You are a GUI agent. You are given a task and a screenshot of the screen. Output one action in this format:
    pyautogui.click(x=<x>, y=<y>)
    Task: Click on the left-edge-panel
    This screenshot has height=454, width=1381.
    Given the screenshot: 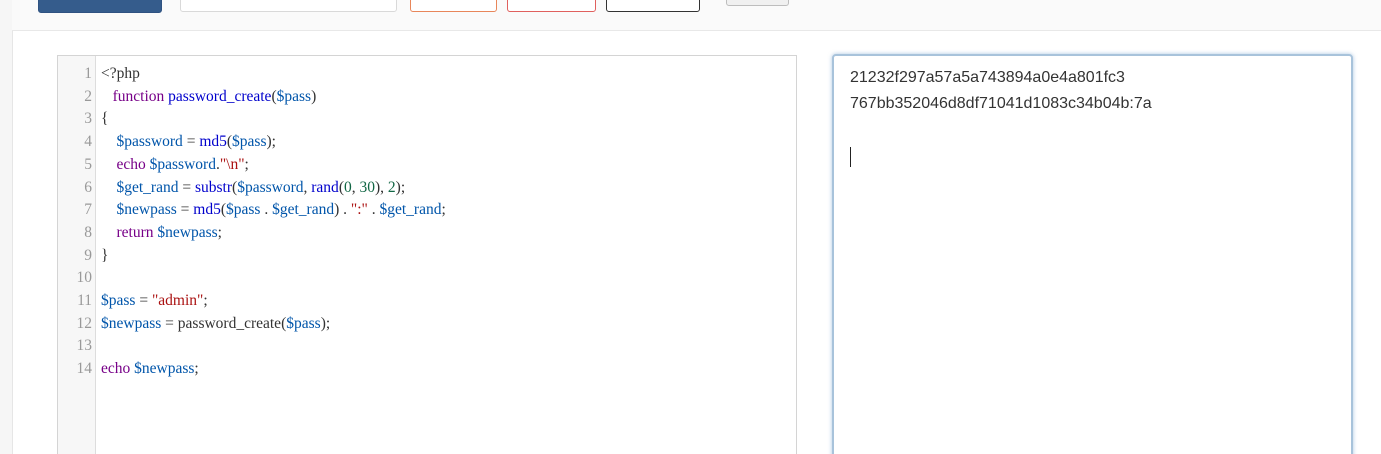 What is the action you would take?
    pyautogui.click(x=6, y=227)
    